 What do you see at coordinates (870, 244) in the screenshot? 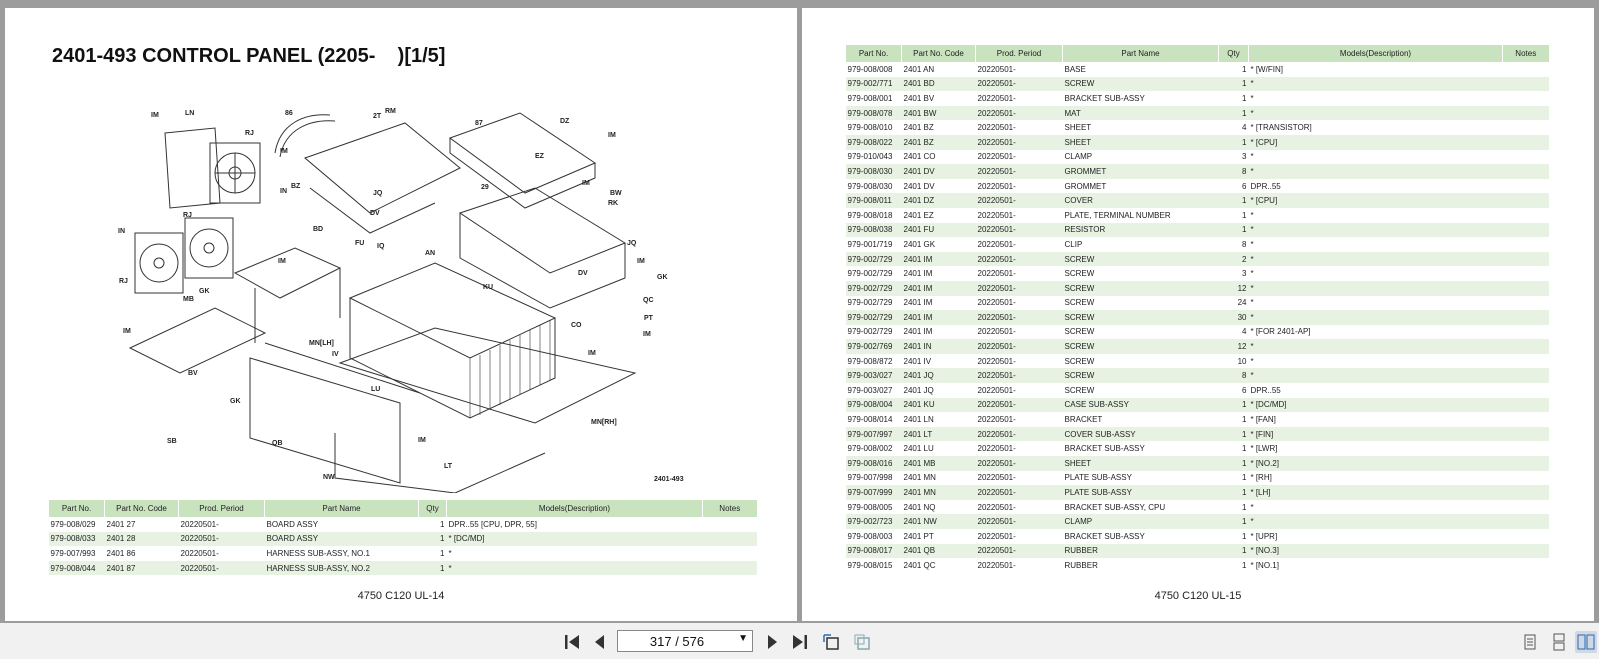
I see `table-cell: 979-001/719` at bounding box center [870, 244].